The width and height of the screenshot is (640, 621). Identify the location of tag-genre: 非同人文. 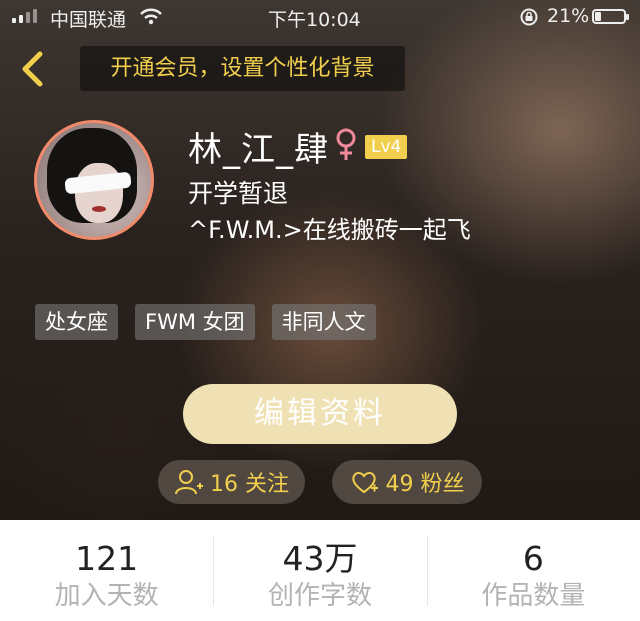
(323, 322).